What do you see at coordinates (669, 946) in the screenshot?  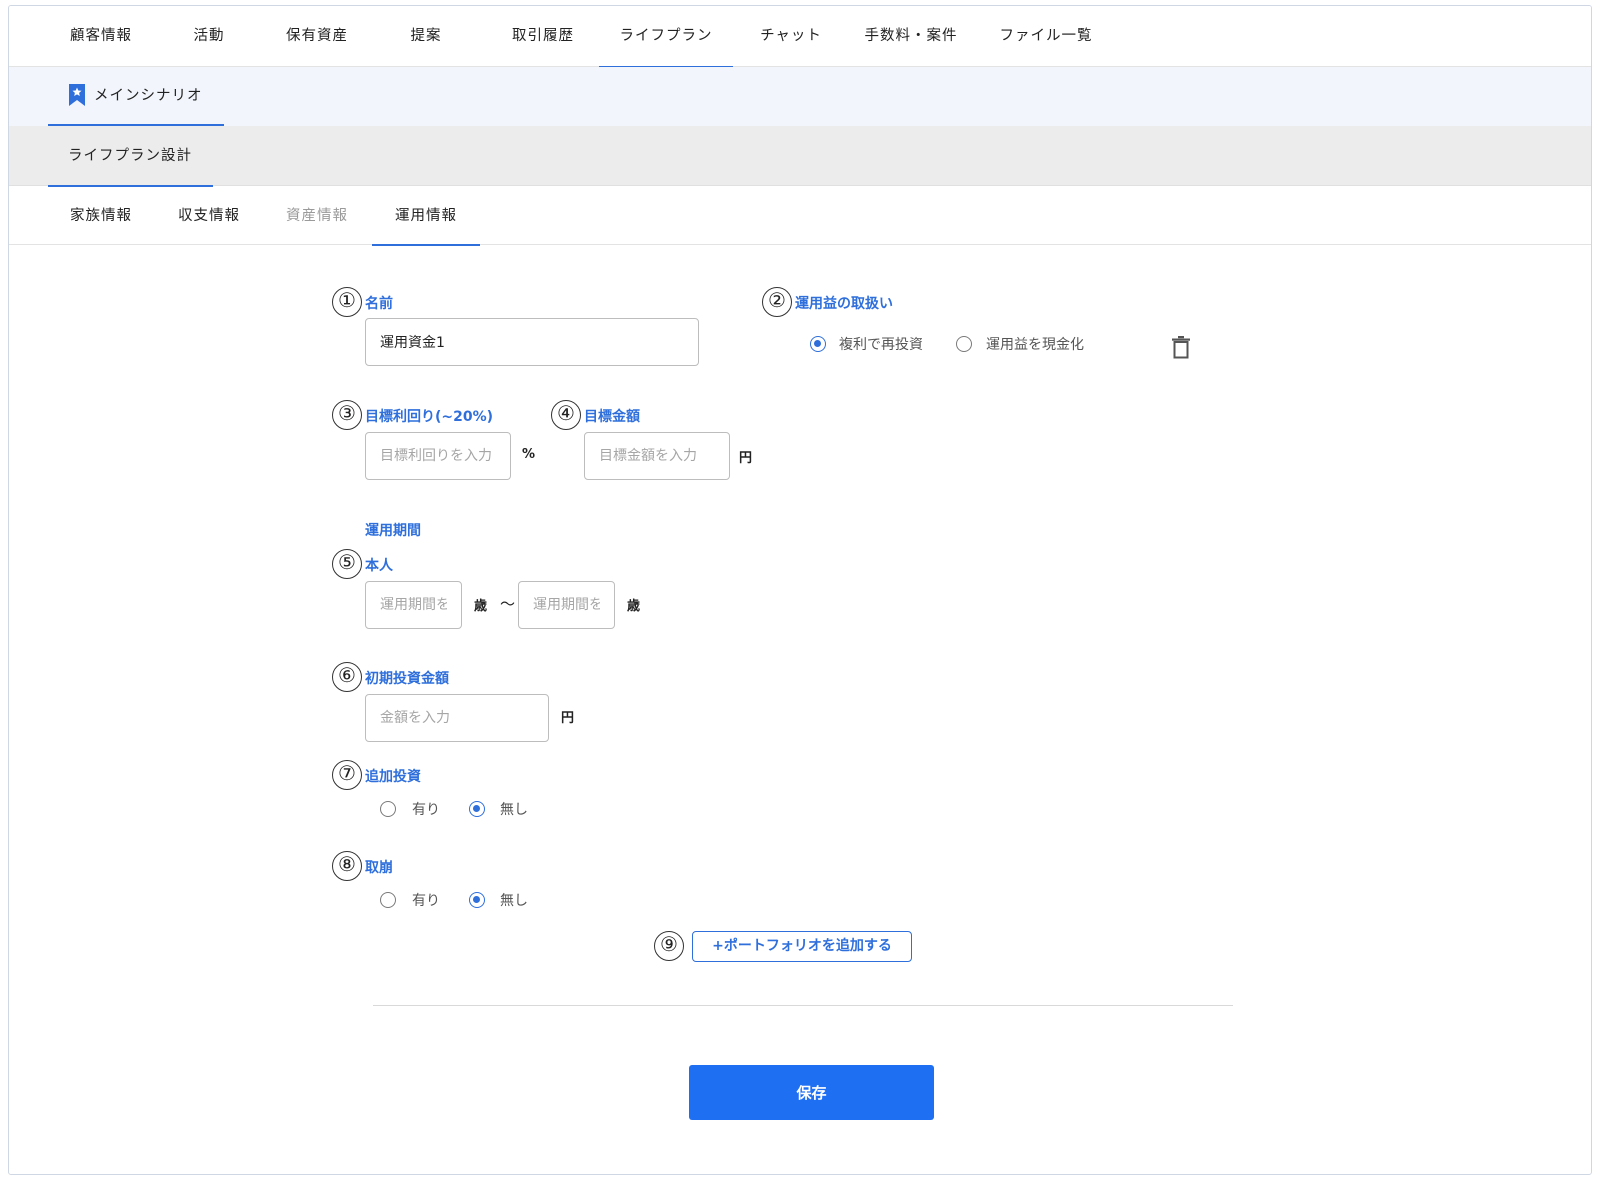 I see `marker-9: ⑨` at bounding box center [669, 946].